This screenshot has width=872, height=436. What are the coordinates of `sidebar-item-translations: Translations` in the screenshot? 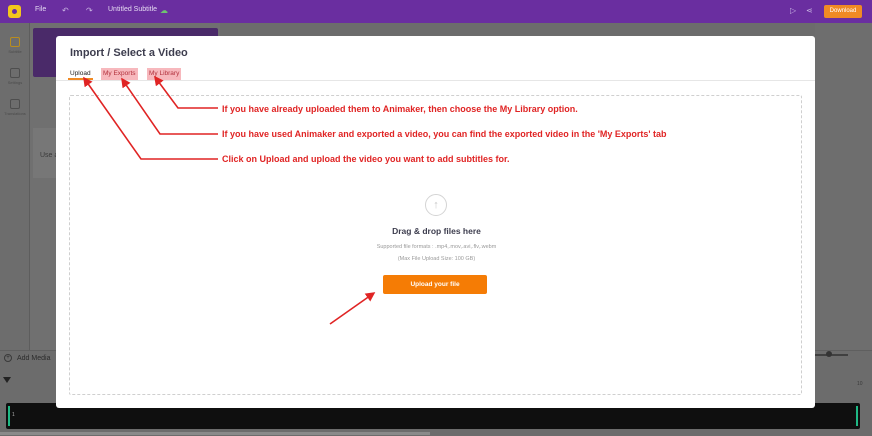 It's located at (15, 107).